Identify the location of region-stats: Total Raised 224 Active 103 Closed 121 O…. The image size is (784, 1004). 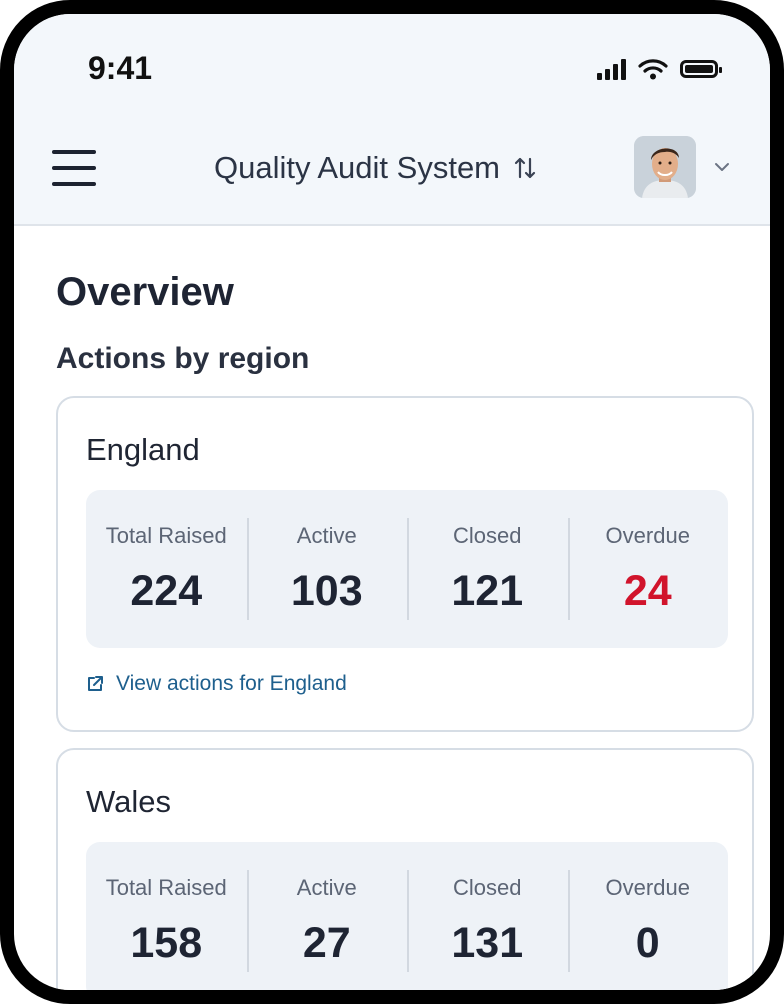
(407, 569).